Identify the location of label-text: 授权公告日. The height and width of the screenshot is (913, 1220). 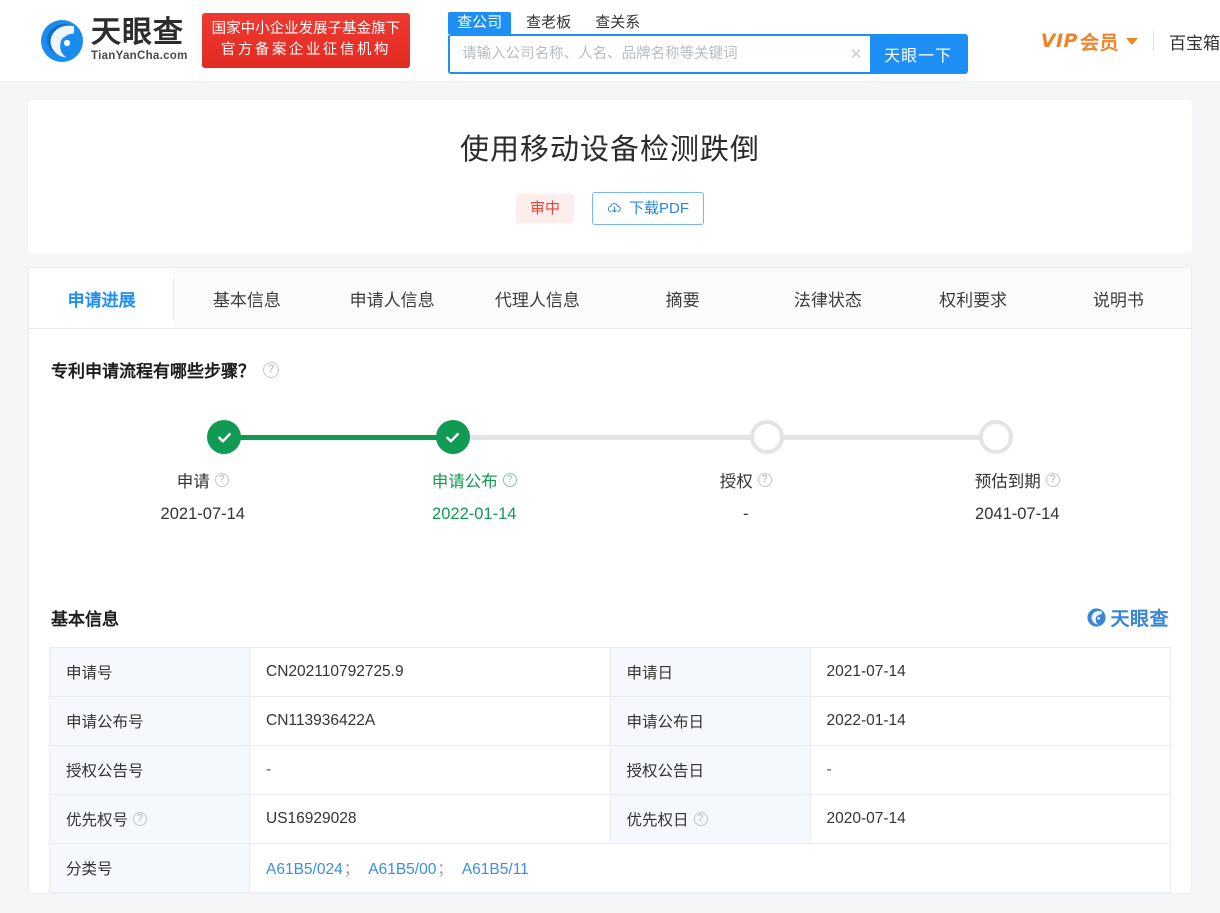
(665, 772).